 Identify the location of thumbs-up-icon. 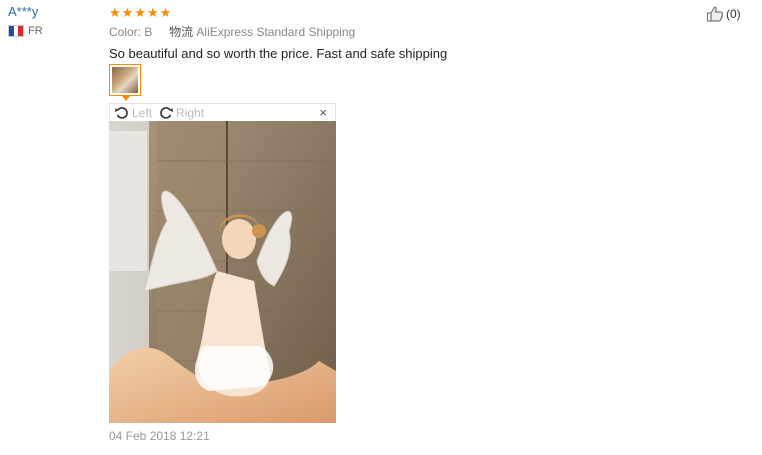
(715, 14).